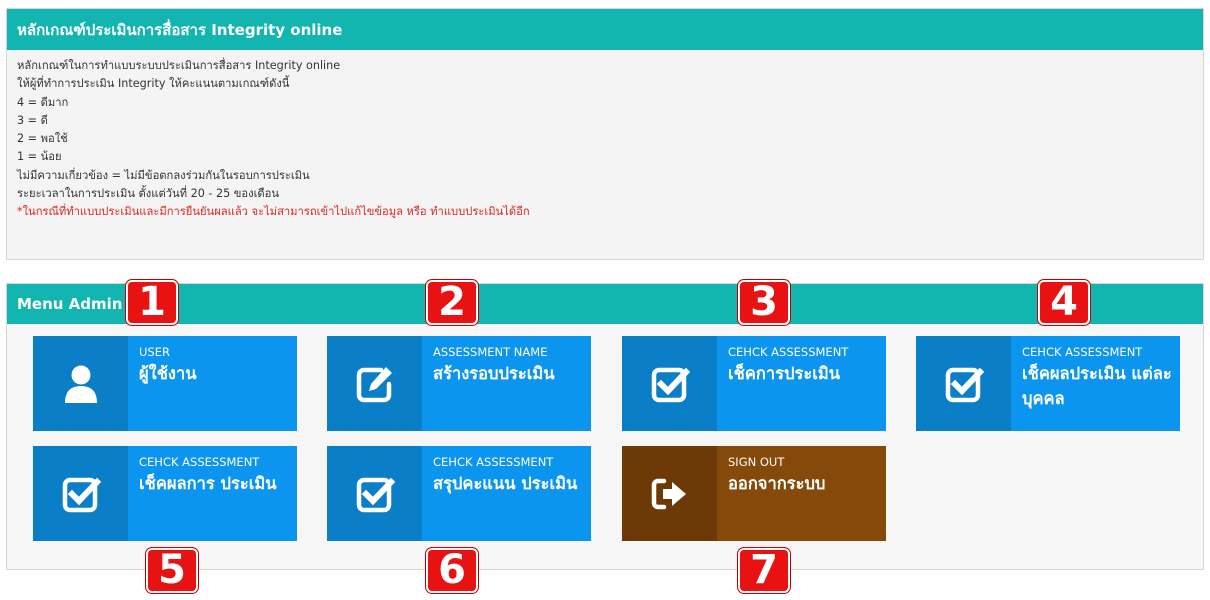 This screenshot has width=1210, height=600. I want to click on score-summary-tile-button: CEHCK ASSESSMENT สรุปคะแนน ประเมิน, so click(459, 493).